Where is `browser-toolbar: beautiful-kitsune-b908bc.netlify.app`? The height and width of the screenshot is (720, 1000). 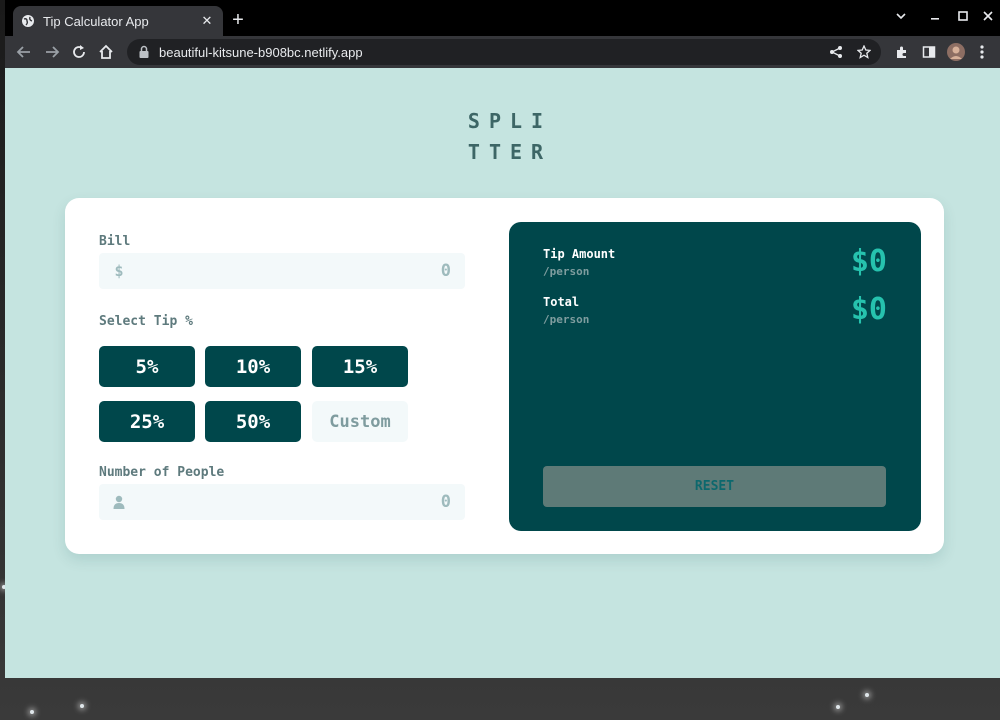 browser-toolbar: beautiful-kitsune-b908bc.netlify.app is located at coordinates (502, 52).